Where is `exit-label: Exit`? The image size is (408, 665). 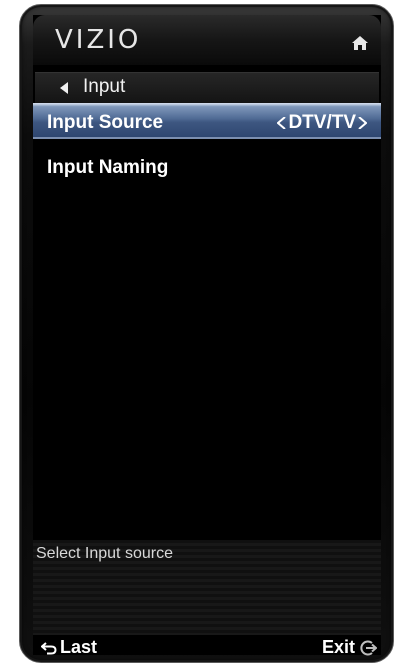
exit-label: Exit is located at coordinates (338, 647).